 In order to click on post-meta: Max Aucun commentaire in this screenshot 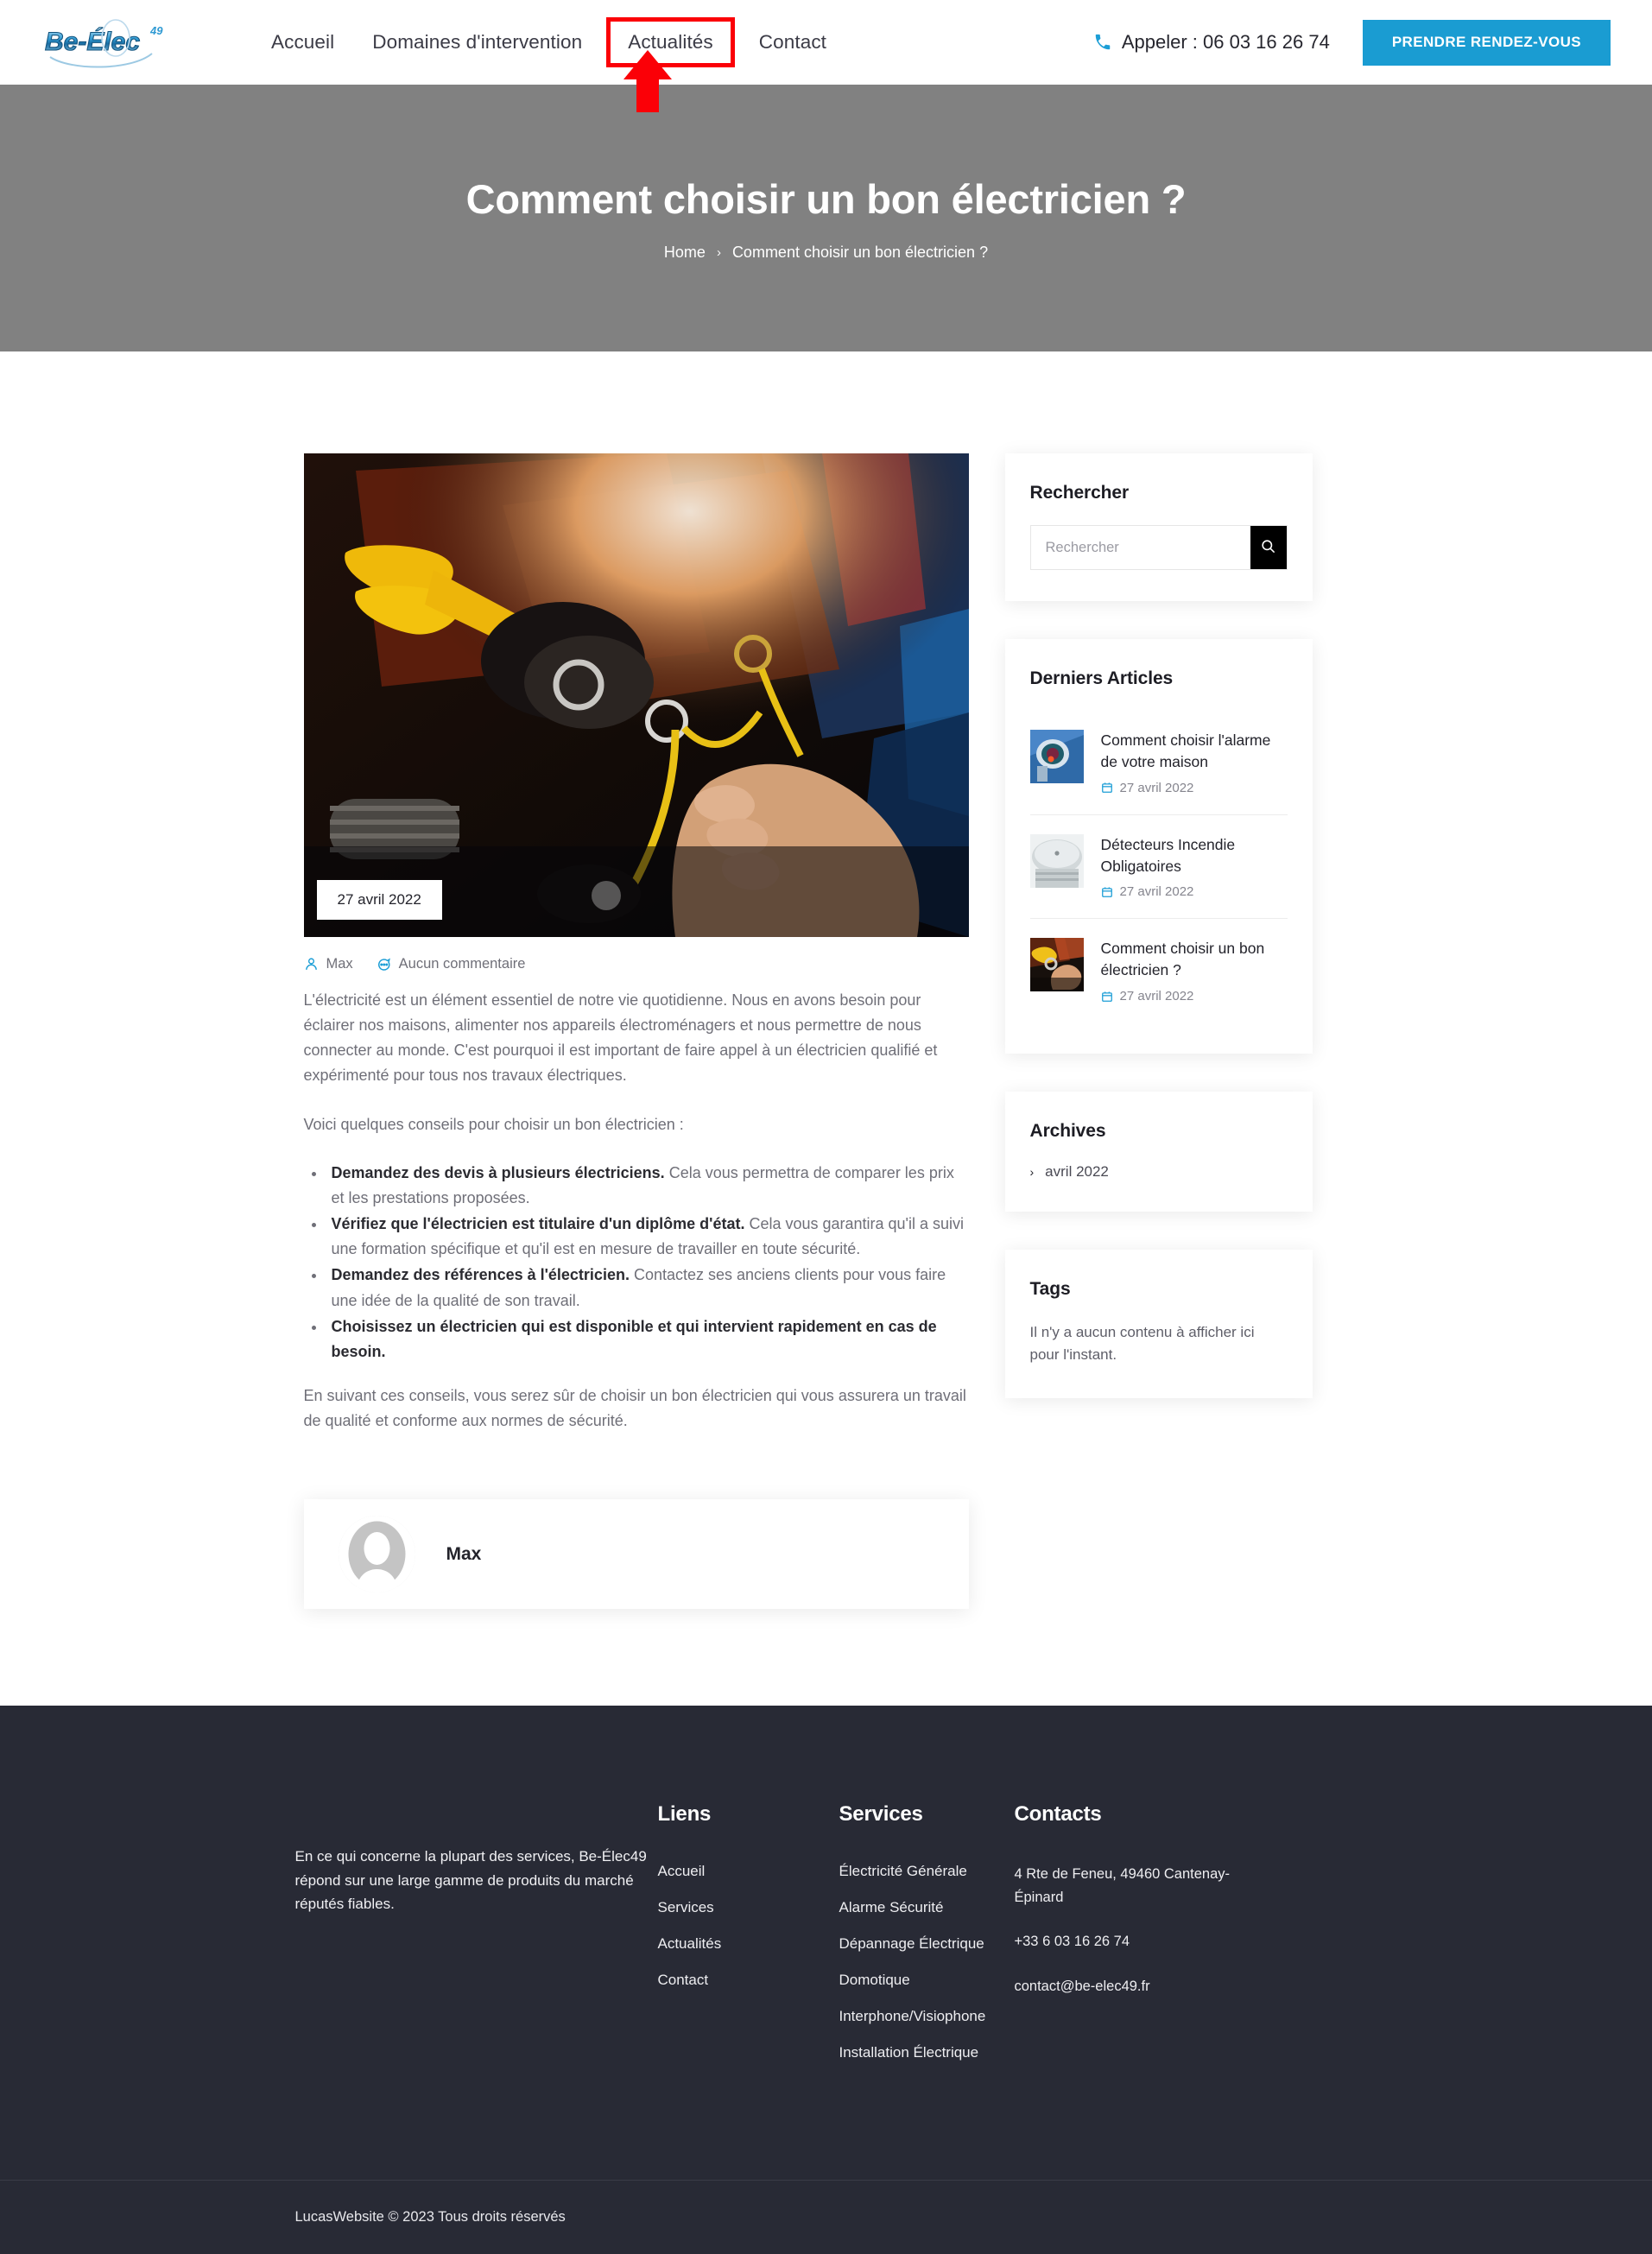, I will do `click(636, 964)`.